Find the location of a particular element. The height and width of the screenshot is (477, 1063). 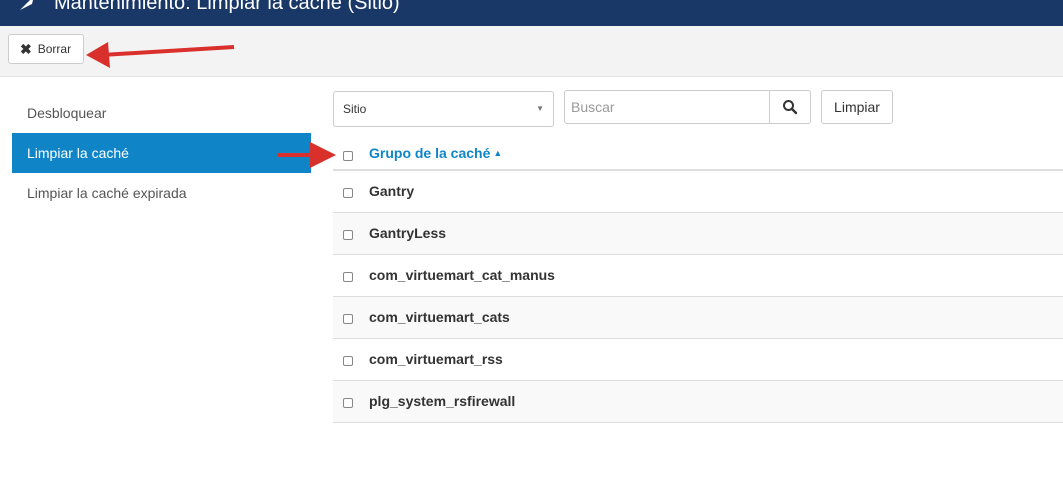

close-icon: ✖ is located at coordinates (26, 49).